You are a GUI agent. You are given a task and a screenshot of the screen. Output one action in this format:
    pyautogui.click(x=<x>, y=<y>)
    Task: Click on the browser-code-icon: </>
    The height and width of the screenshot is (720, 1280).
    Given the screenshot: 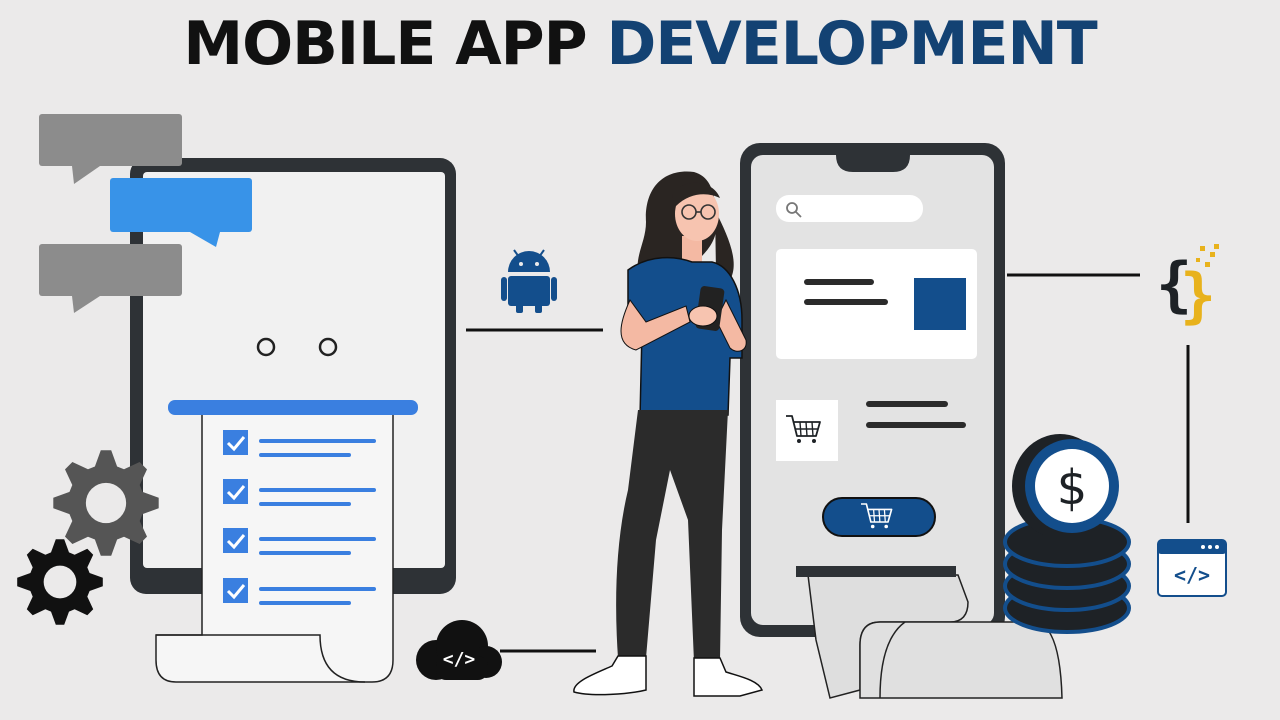 What is the action you would take?
    pyautogui.click(x=1192, y=568)
    